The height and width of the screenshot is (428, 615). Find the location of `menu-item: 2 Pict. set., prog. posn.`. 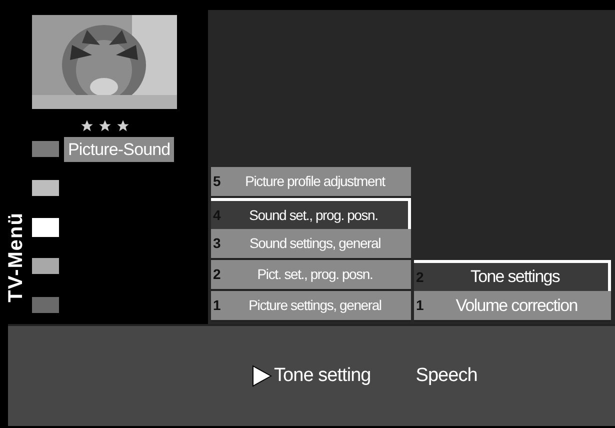

menu-item: 2 Pict. set., prog. posn. is located at coordinates (311, 275).